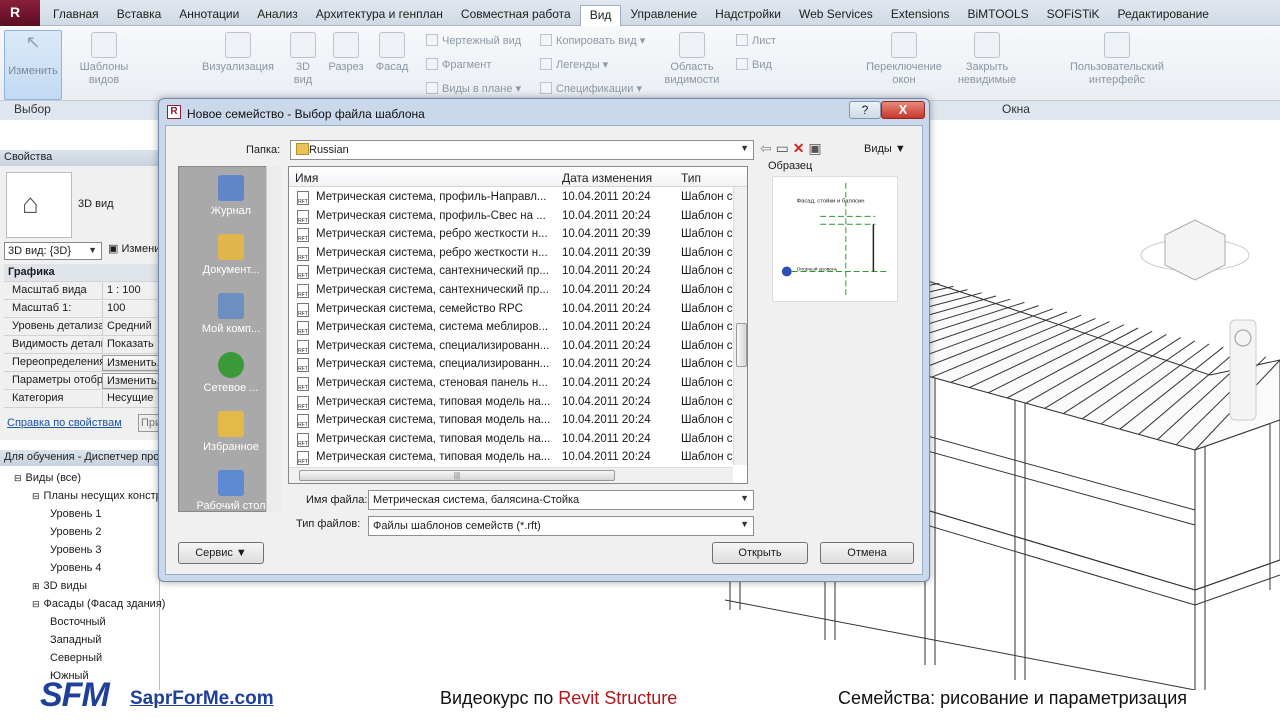 Image resolution: width=1280 pixels, height=720 pixels. Describe the element at coordinates (600, 15) in the screenshot. I see `tab-6: Вид` at that location.